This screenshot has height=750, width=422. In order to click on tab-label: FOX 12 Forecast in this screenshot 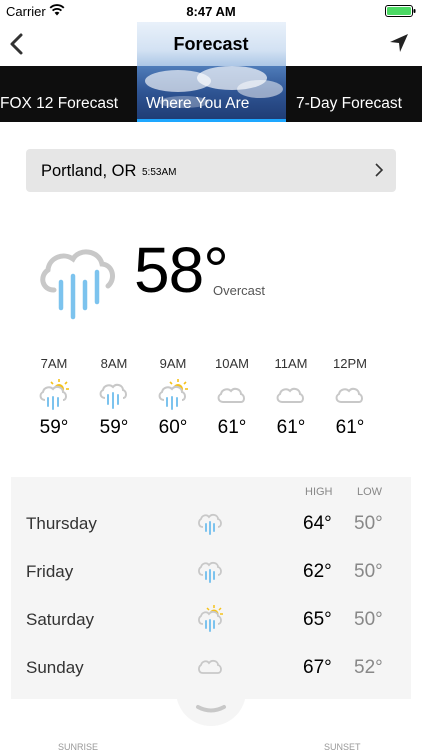, I will do `click(59, 103)`.